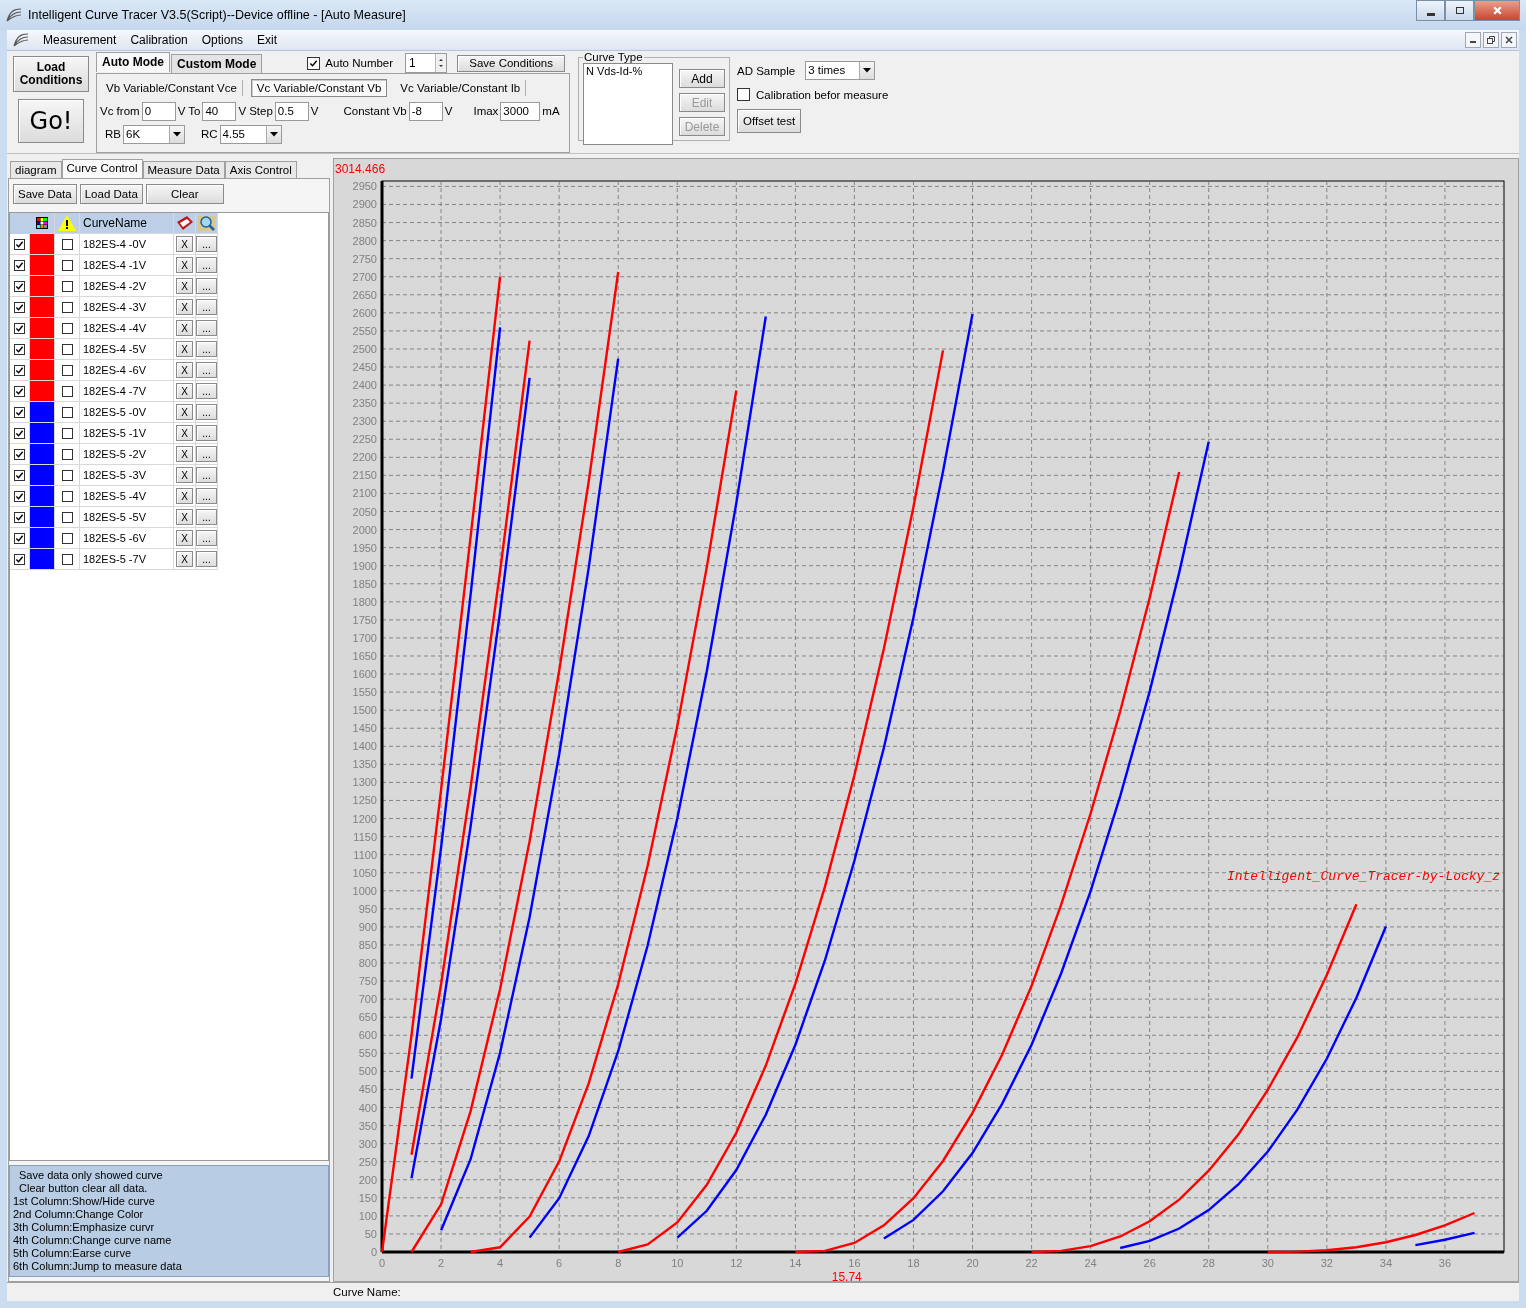 The image size is (1526, 1308). What do you see at coordinates (319, 88) in the screenshot?
I see `sweep-mode-tab: Vc Variable/Constant Vb` at bounding box center [319, 88].